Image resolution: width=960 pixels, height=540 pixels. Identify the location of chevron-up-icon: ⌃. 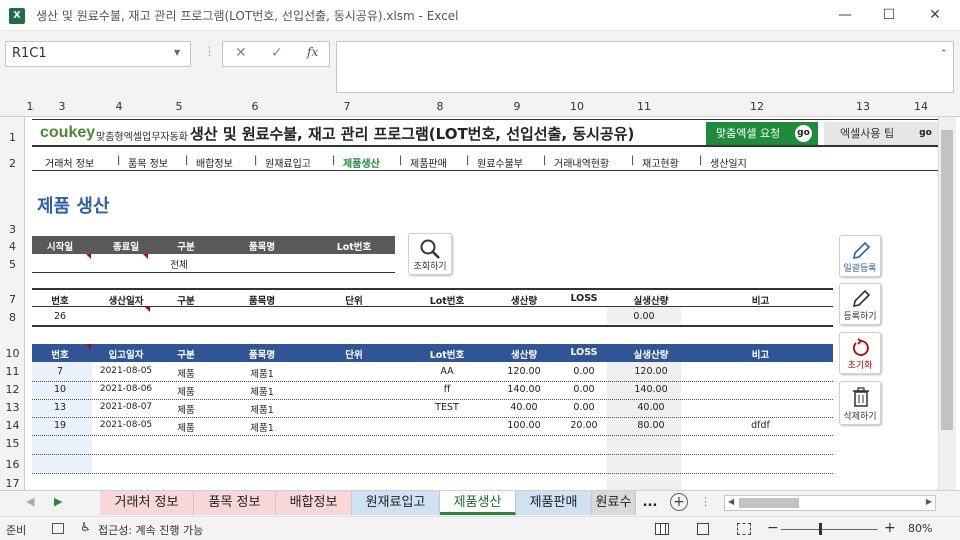
(944, 54).